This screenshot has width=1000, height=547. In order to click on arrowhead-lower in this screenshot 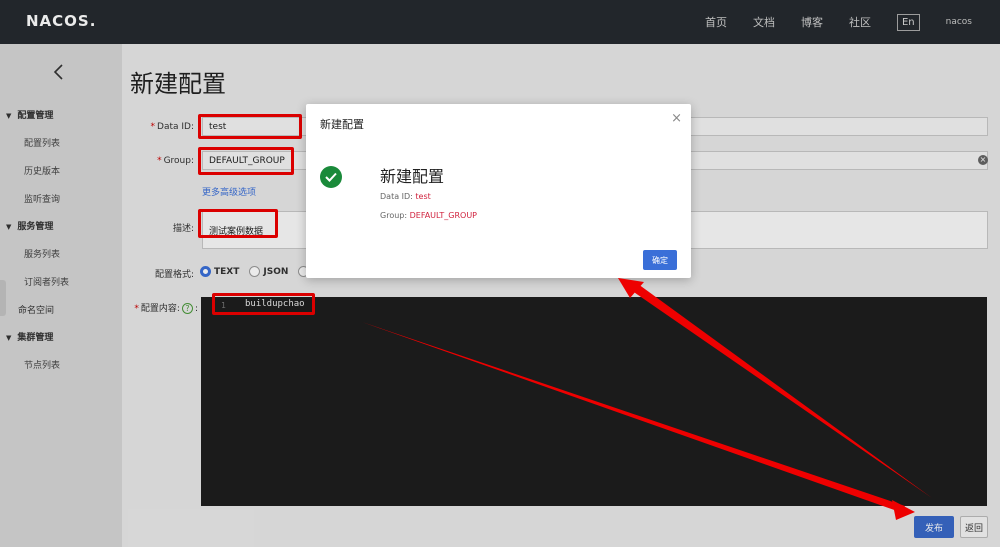, I will do `click(903, 510)`.